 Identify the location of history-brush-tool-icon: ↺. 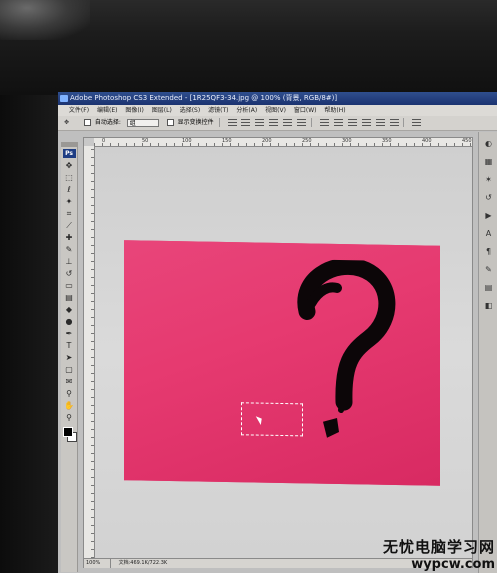
(69, 273).